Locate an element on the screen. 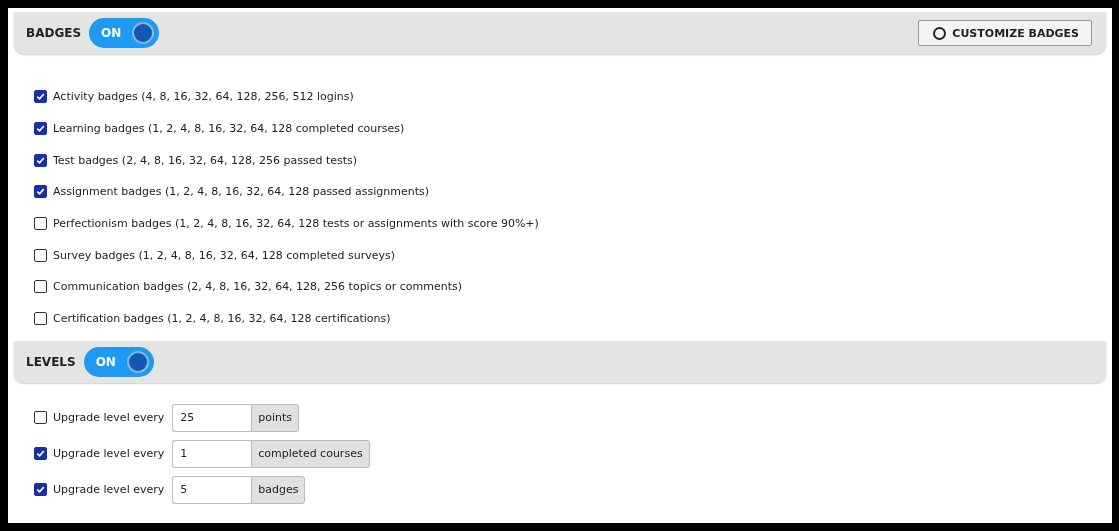 This screenshot has height=531, width=1119. checkbox-label: Communication badges (2, 4, 8, 16, 32, 64, 128, 256 topics or comments) is located at coordinates (257, 287).